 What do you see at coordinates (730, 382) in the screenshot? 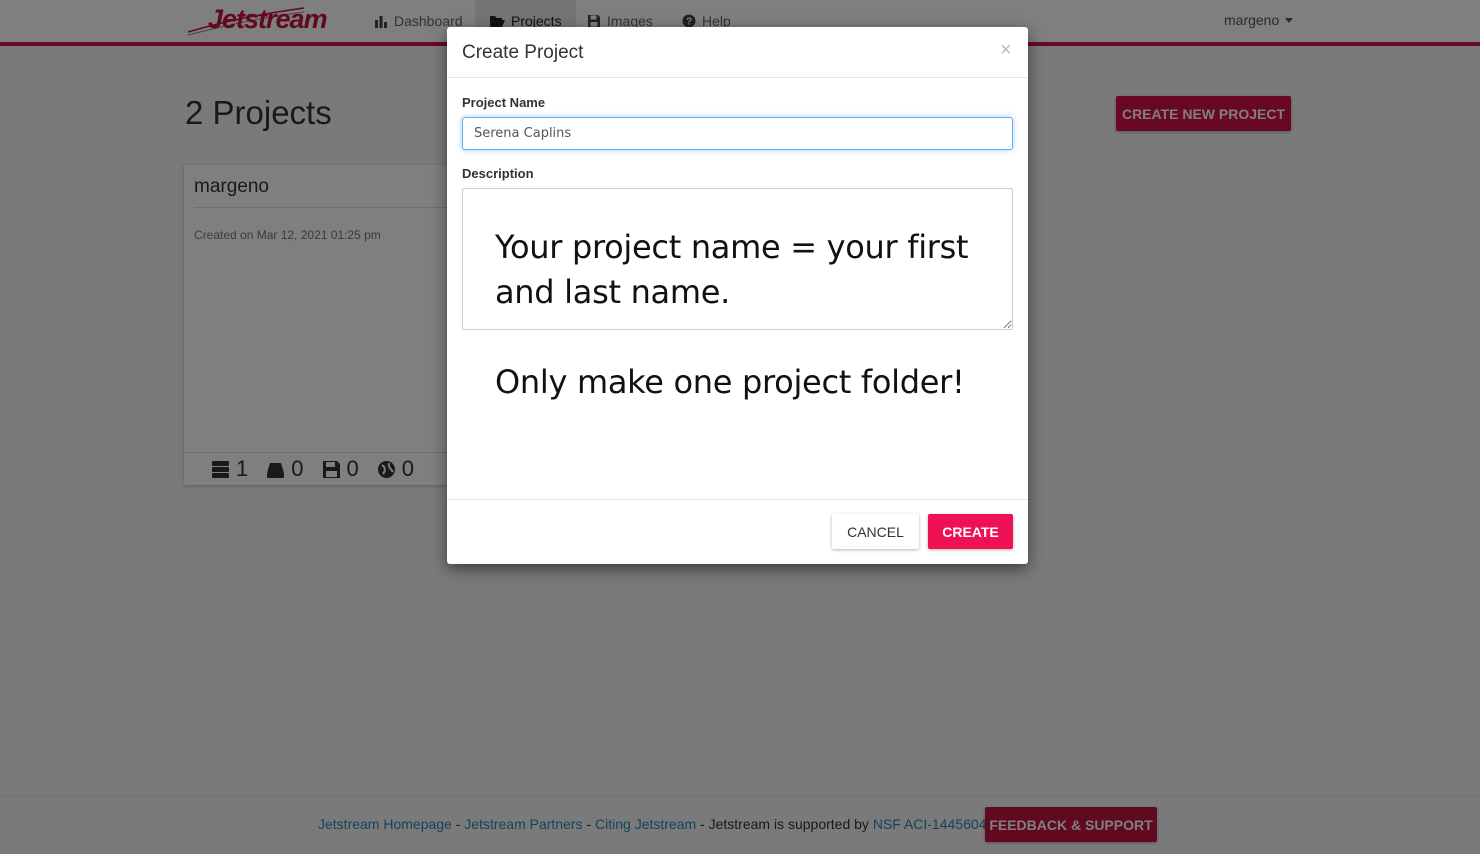
I see `instruction-note-line3: Only make one project folder!` at bounding box center [730, 382].